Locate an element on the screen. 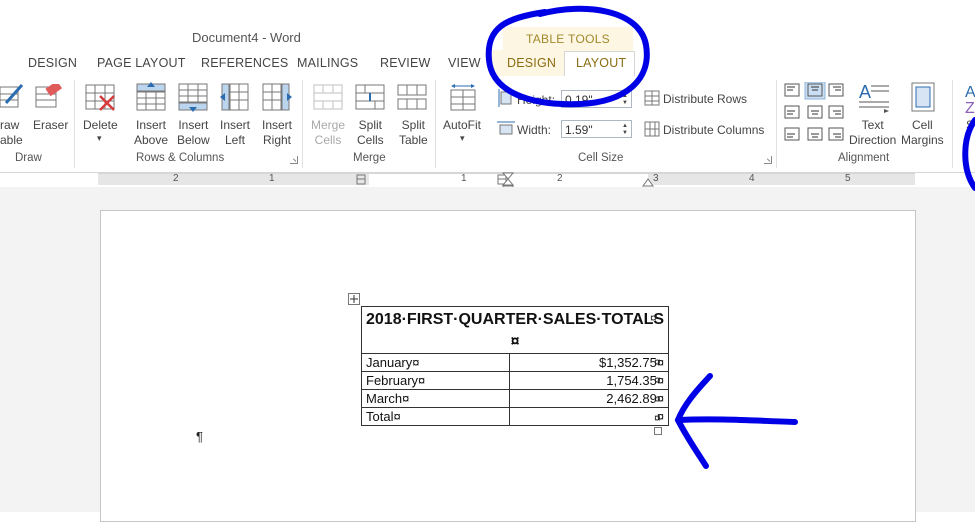 The width and height of the screenshot is (975, 522). distribute-columns-icon is located at coordinates (652, 129).